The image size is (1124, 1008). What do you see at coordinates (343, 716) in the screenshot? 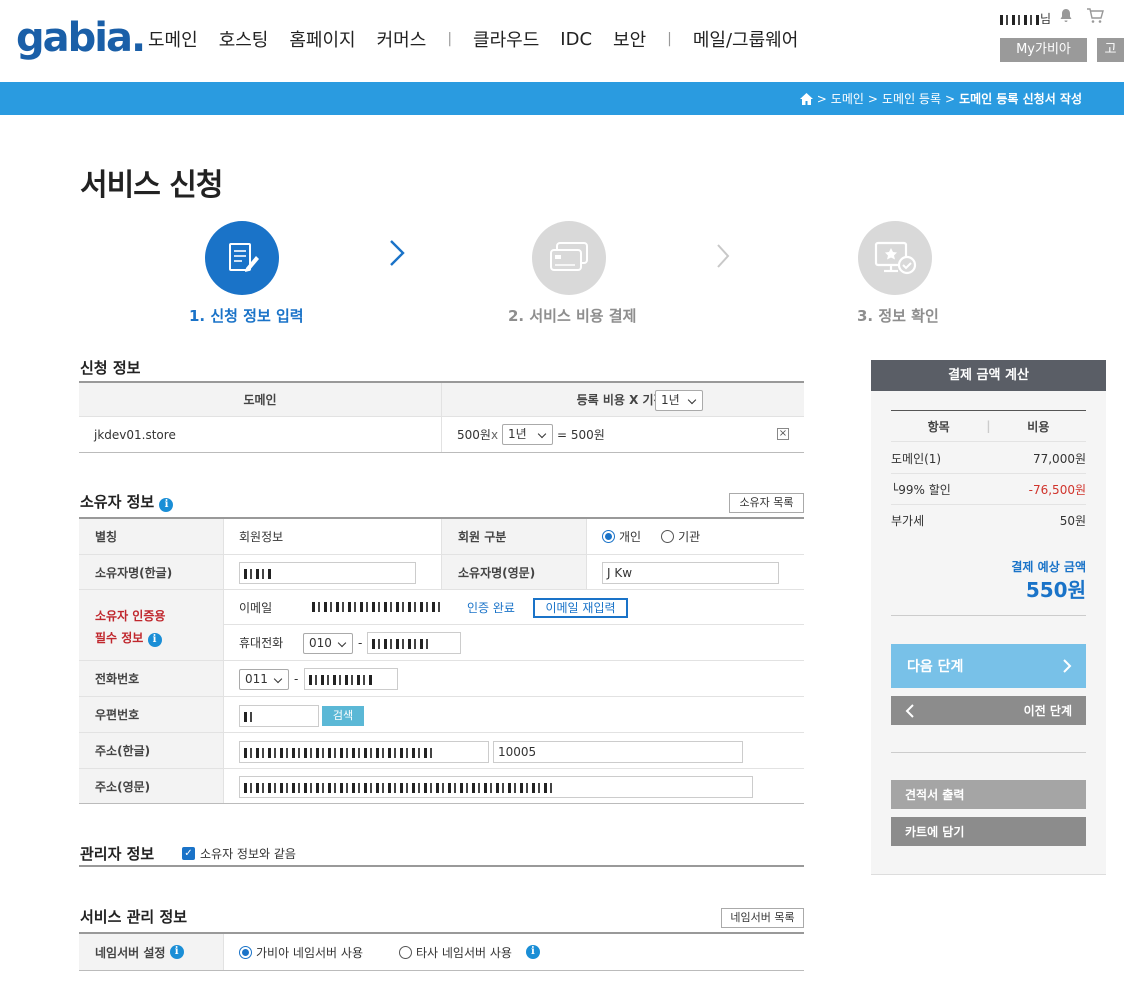
I see `zipcode-search-button: 검색` at bounding box center [343, 716].